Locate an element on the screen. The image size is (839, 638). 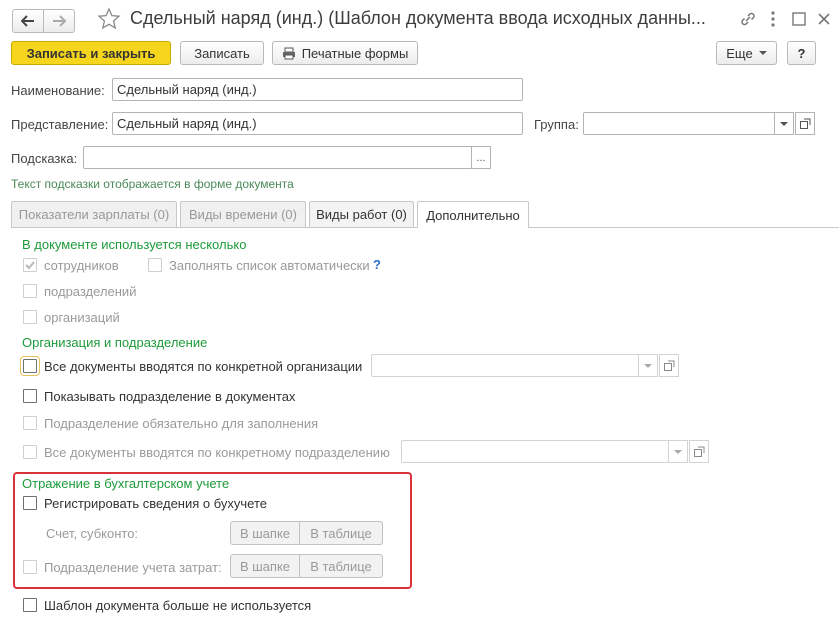
tab-divider is located at coordinates (214, 227).